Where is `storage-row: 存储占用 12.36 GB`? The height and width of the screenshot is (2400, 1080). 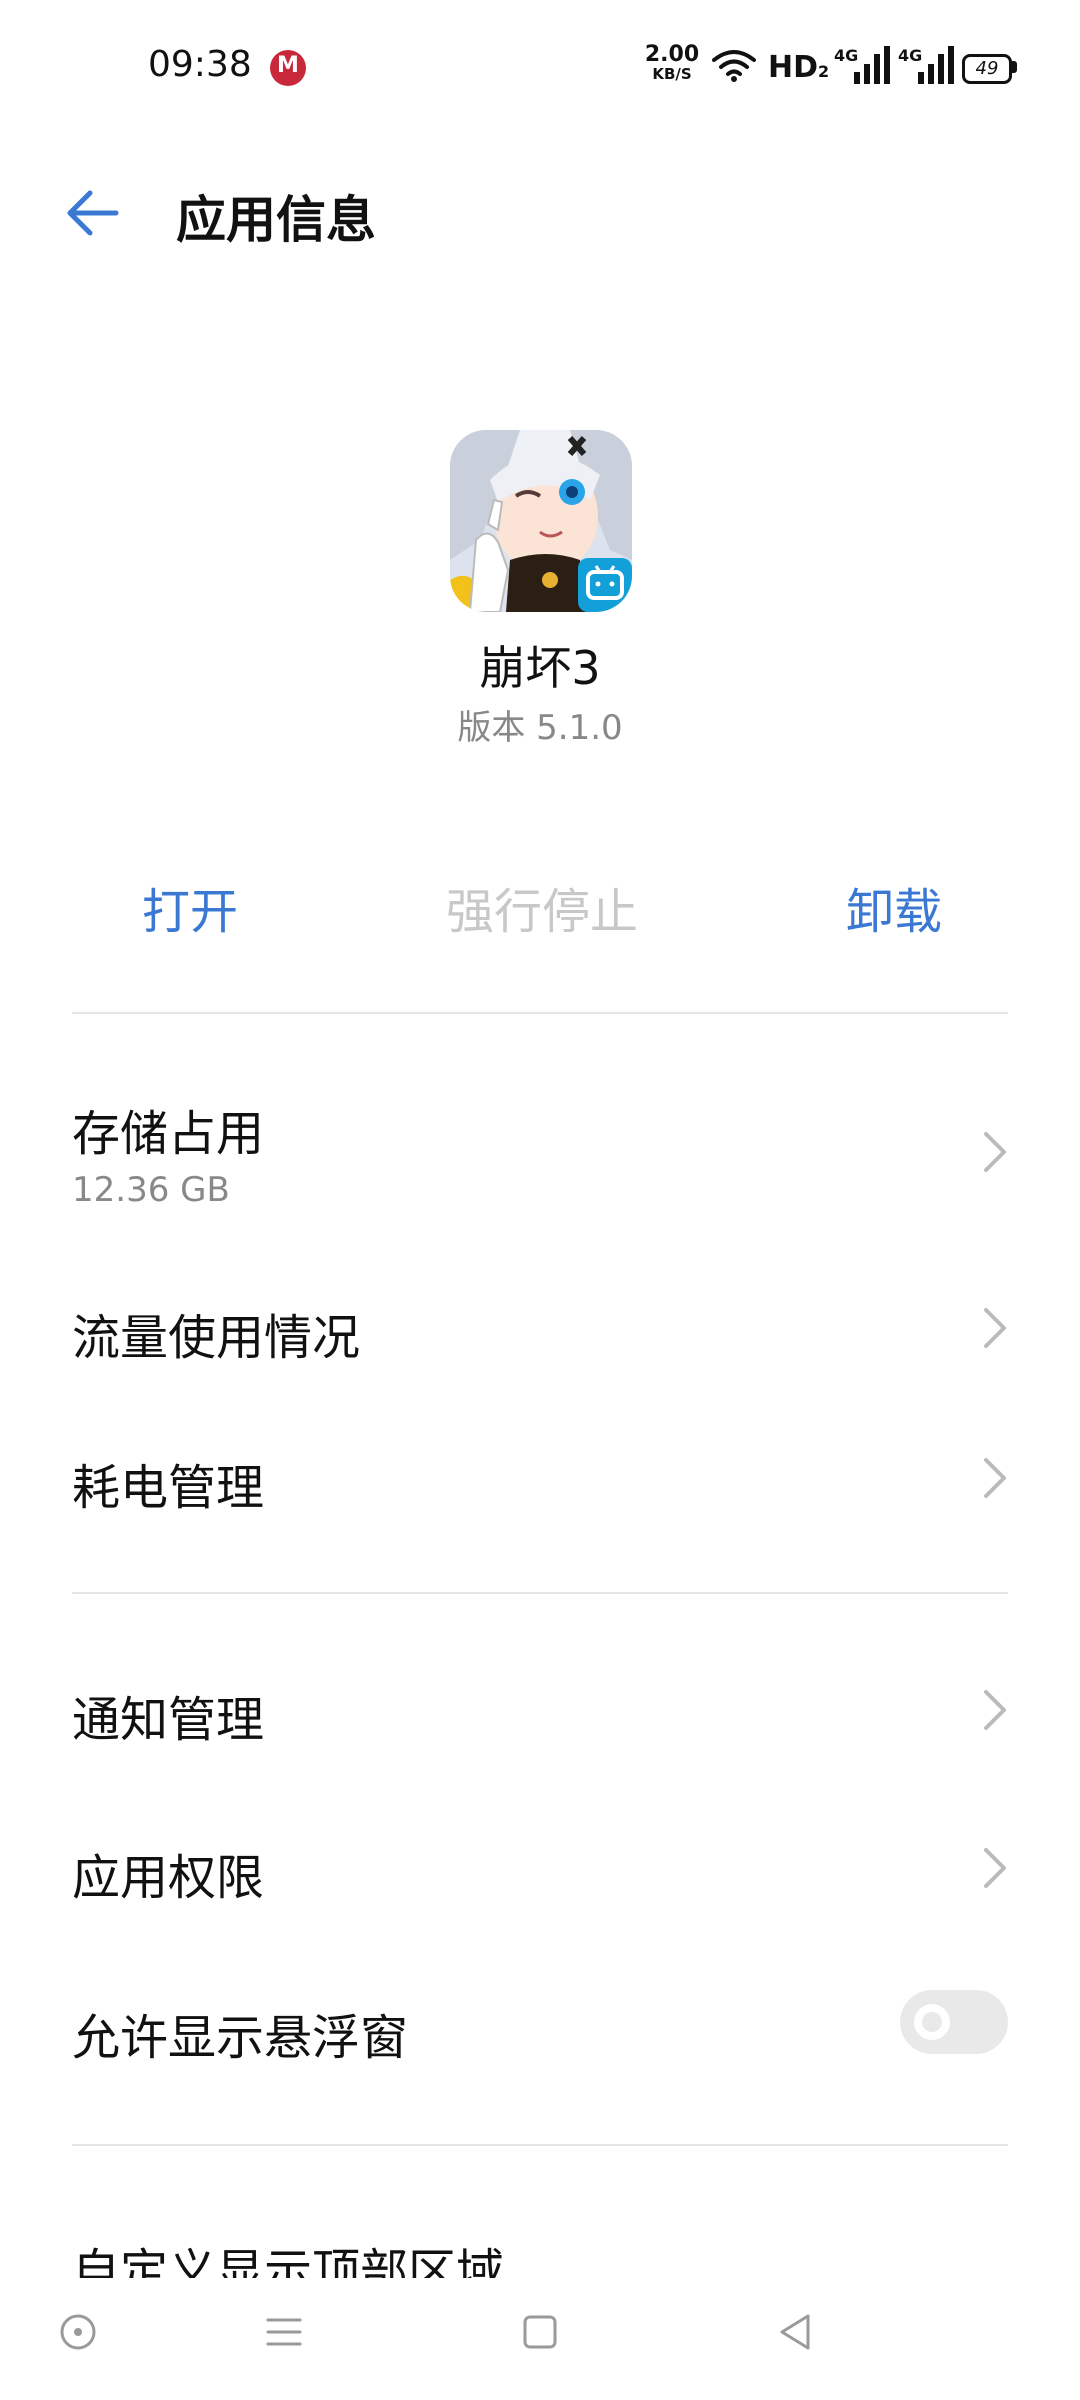
storage-row: 存储占用 12.36 GB is located at coordinates (540, 1145).